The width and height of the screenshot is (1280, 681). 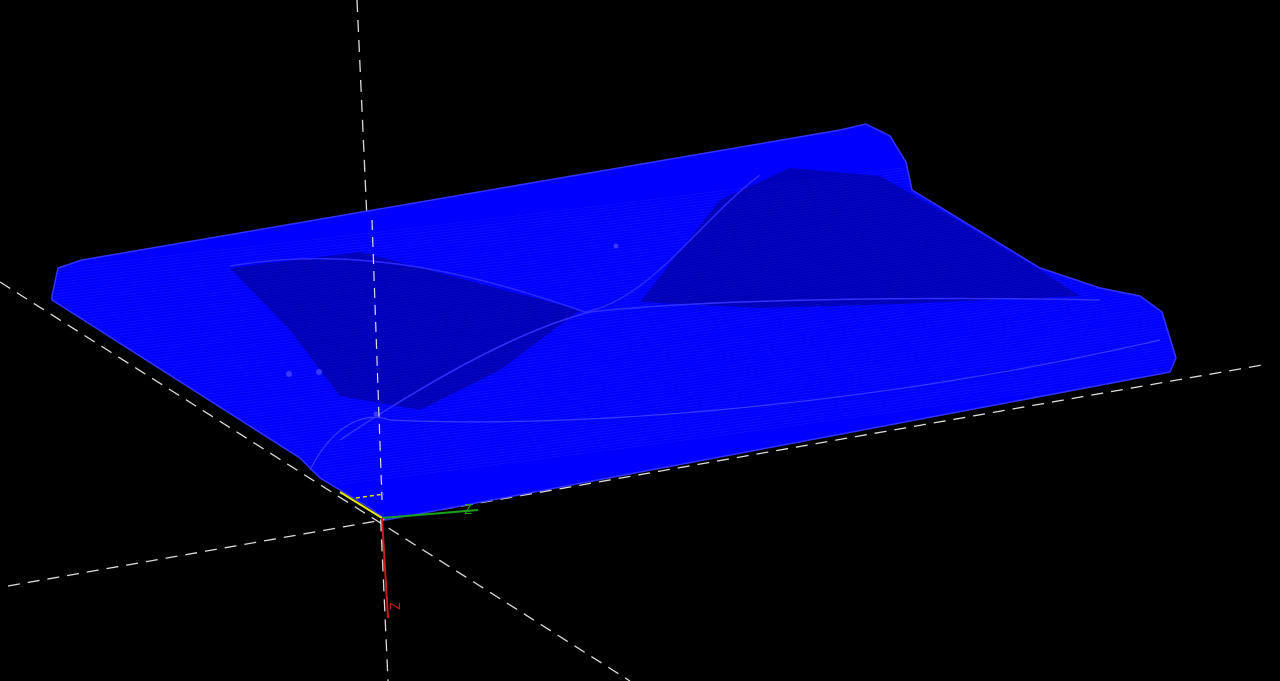 I want to click on y-axis-label: Z, so click(x=468, y=510).